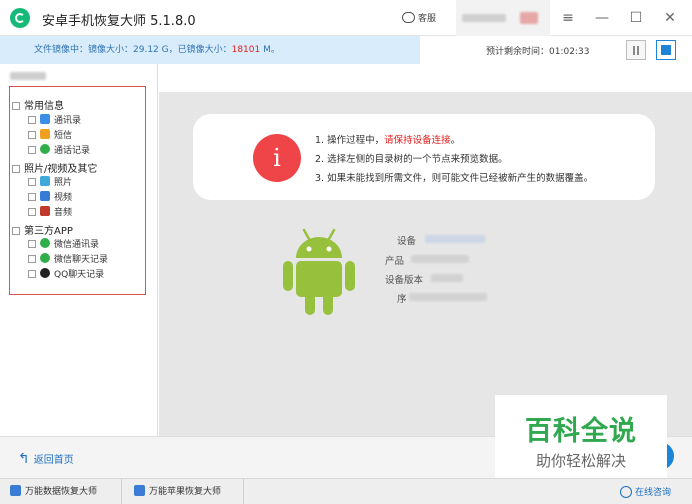 This screenshot has width=692, height=504. I want to click on blurred-username, so click(484, 18).